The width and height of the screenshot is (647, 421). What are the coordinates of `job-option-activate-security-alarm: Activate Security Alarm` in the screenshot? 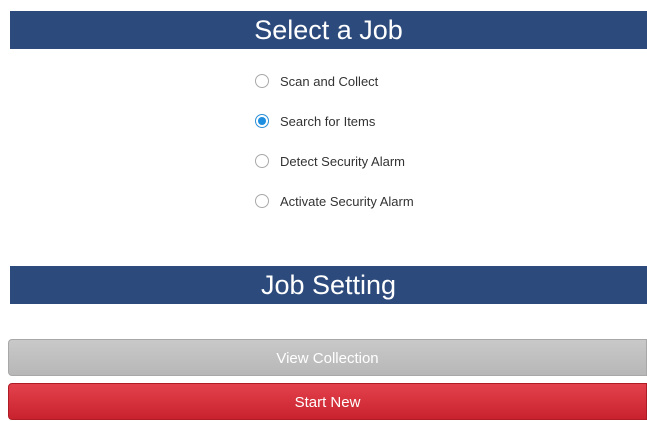 It's located at (385, 201).